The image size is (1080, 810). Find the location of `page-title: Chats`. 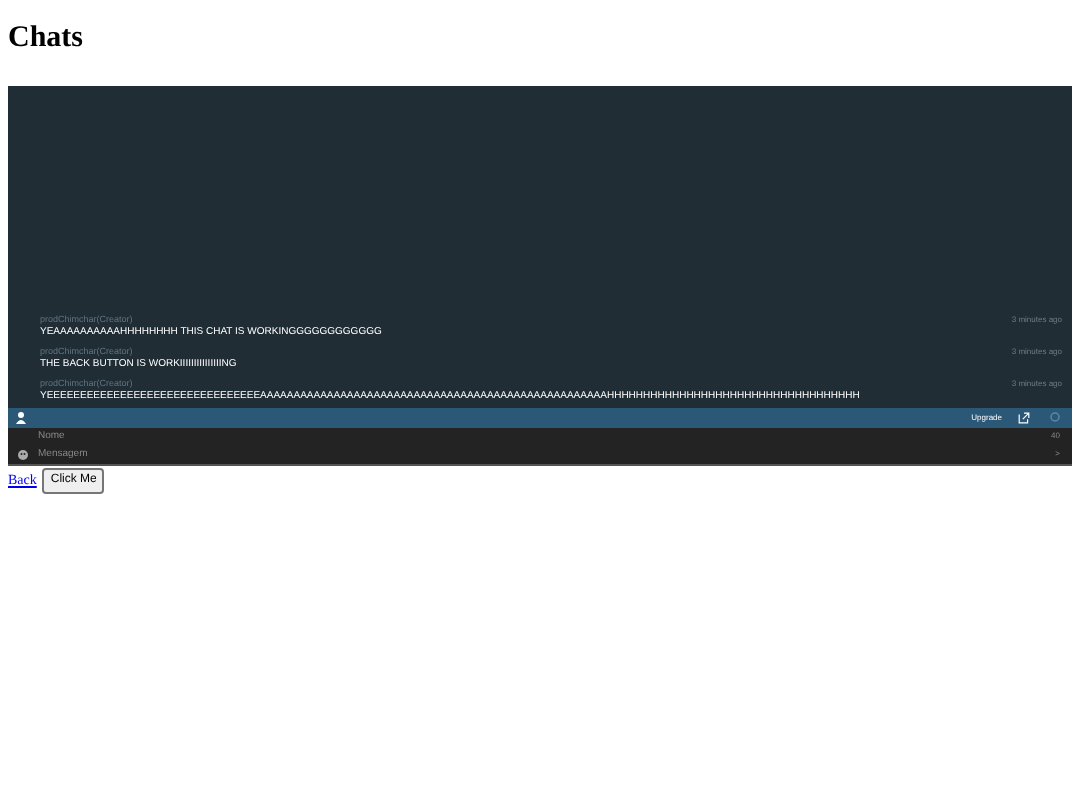

page-title: Chats is located at coordinates (47, 39).